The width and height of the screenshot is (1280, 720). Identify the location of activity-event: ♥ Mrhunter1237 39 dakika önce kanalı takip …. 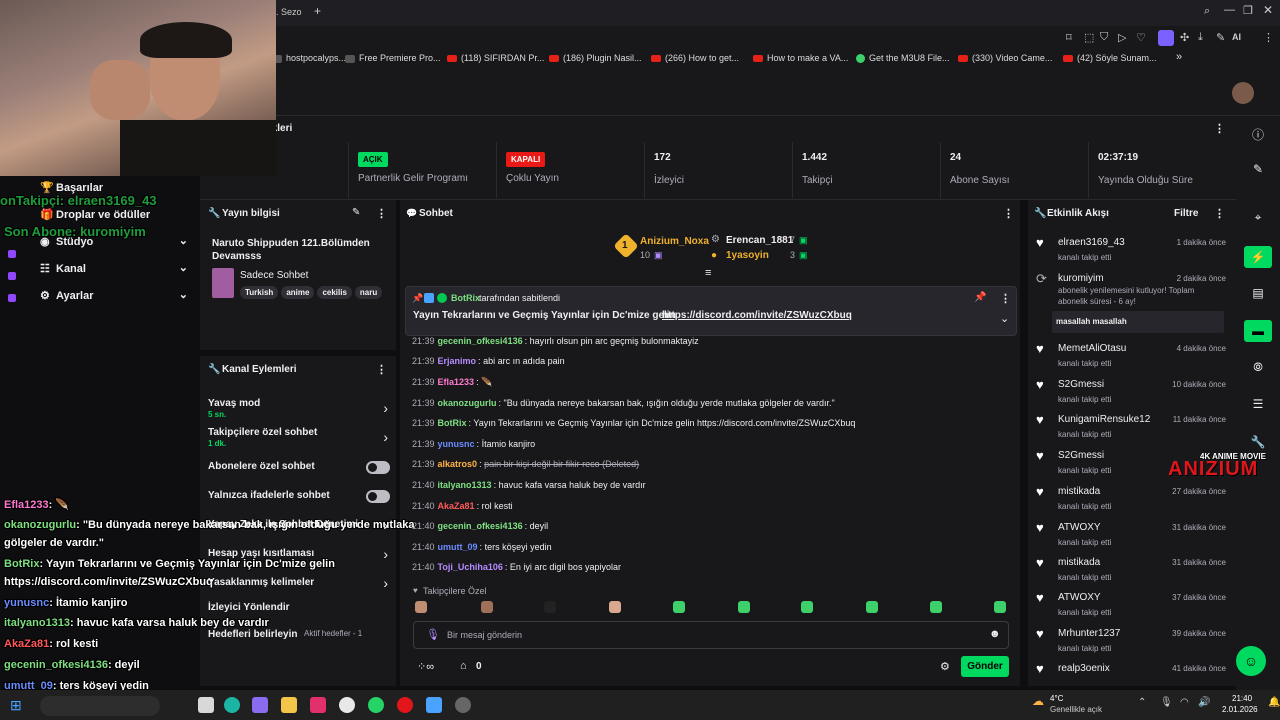
(1131, 642).